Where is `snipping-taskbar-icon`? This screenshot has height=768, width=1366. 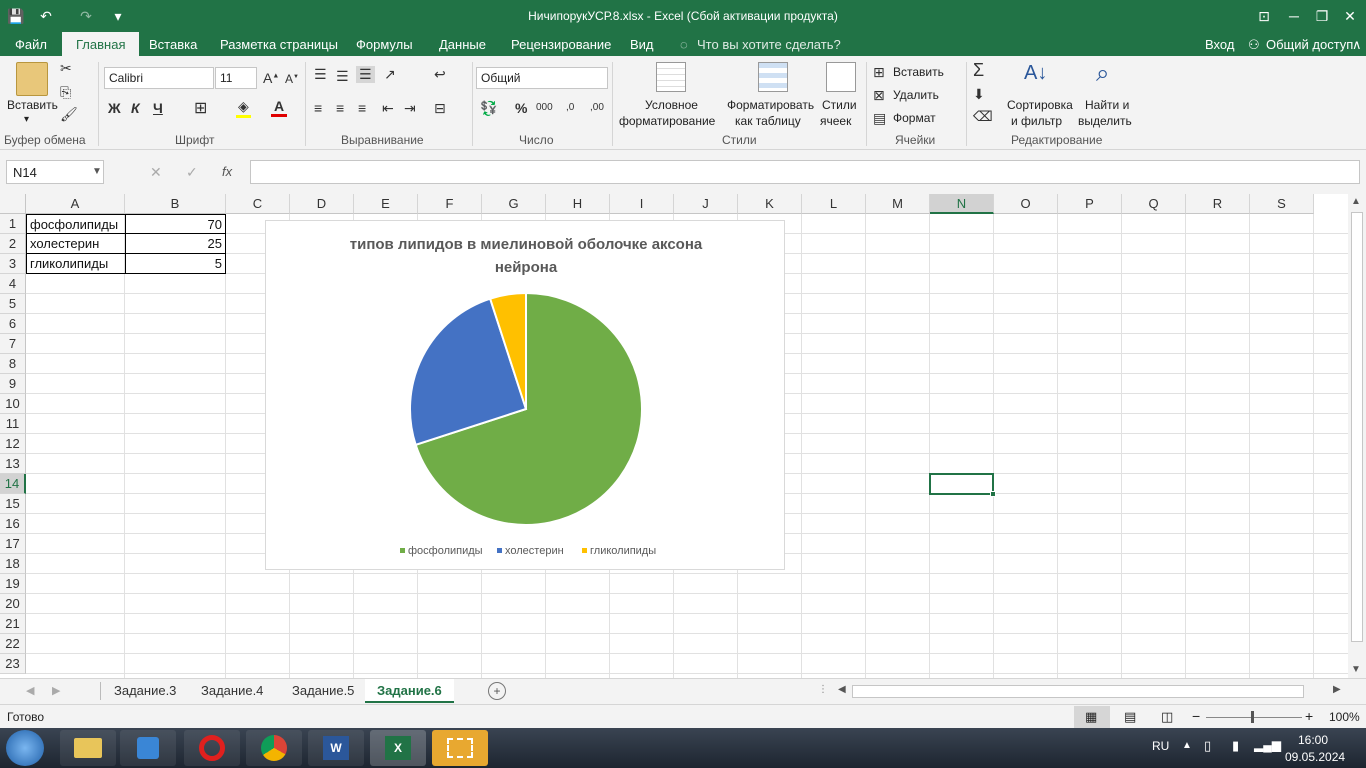
snipping-taskbar-icon is located at coordinates (460, 748).